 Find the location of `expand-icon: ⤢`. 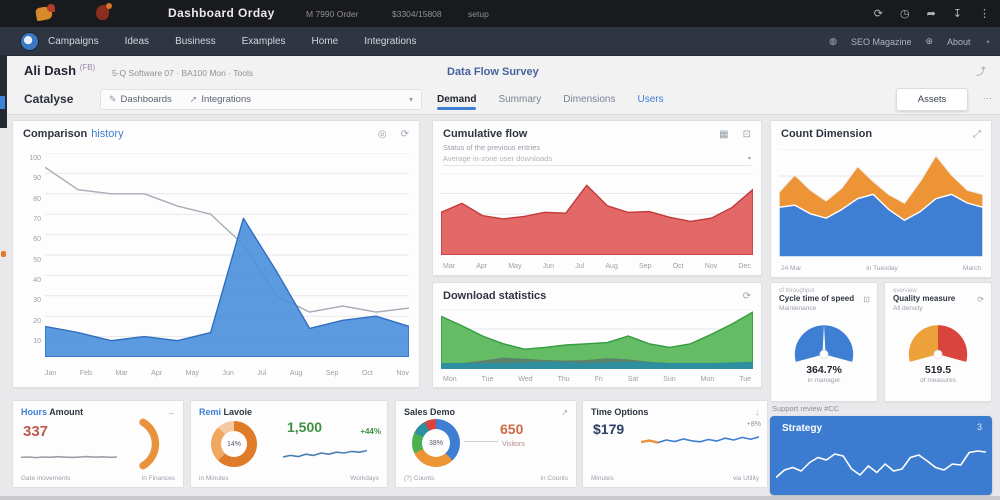

expand-icon: ⤢ is located at coordinates (977, 134).